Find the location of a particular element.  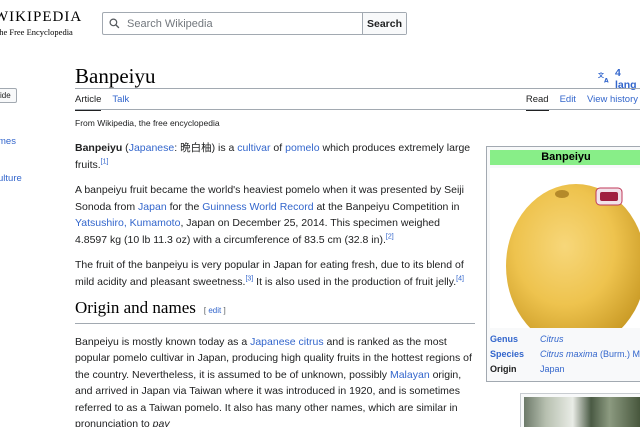

site-subtitle: From Wikipedia, the free encyclopedia is located at coordinates (147, 123).